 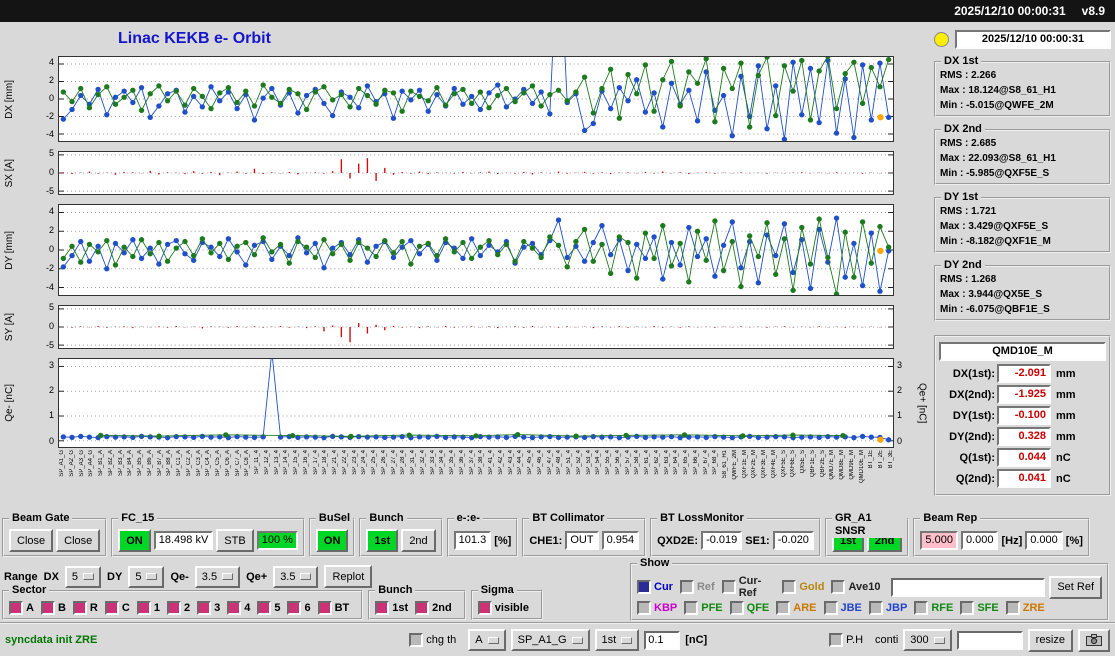 I want to click on checkbox-jbe: JBE, so click(x=842, y=608).